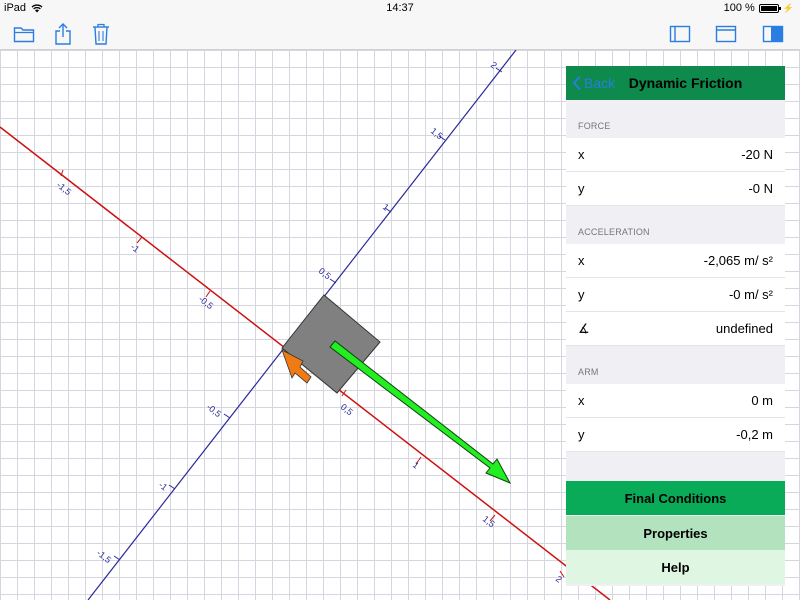 The image size is (800, 600). I want to click on x-axis-label: -0,5, so click(206, 302).